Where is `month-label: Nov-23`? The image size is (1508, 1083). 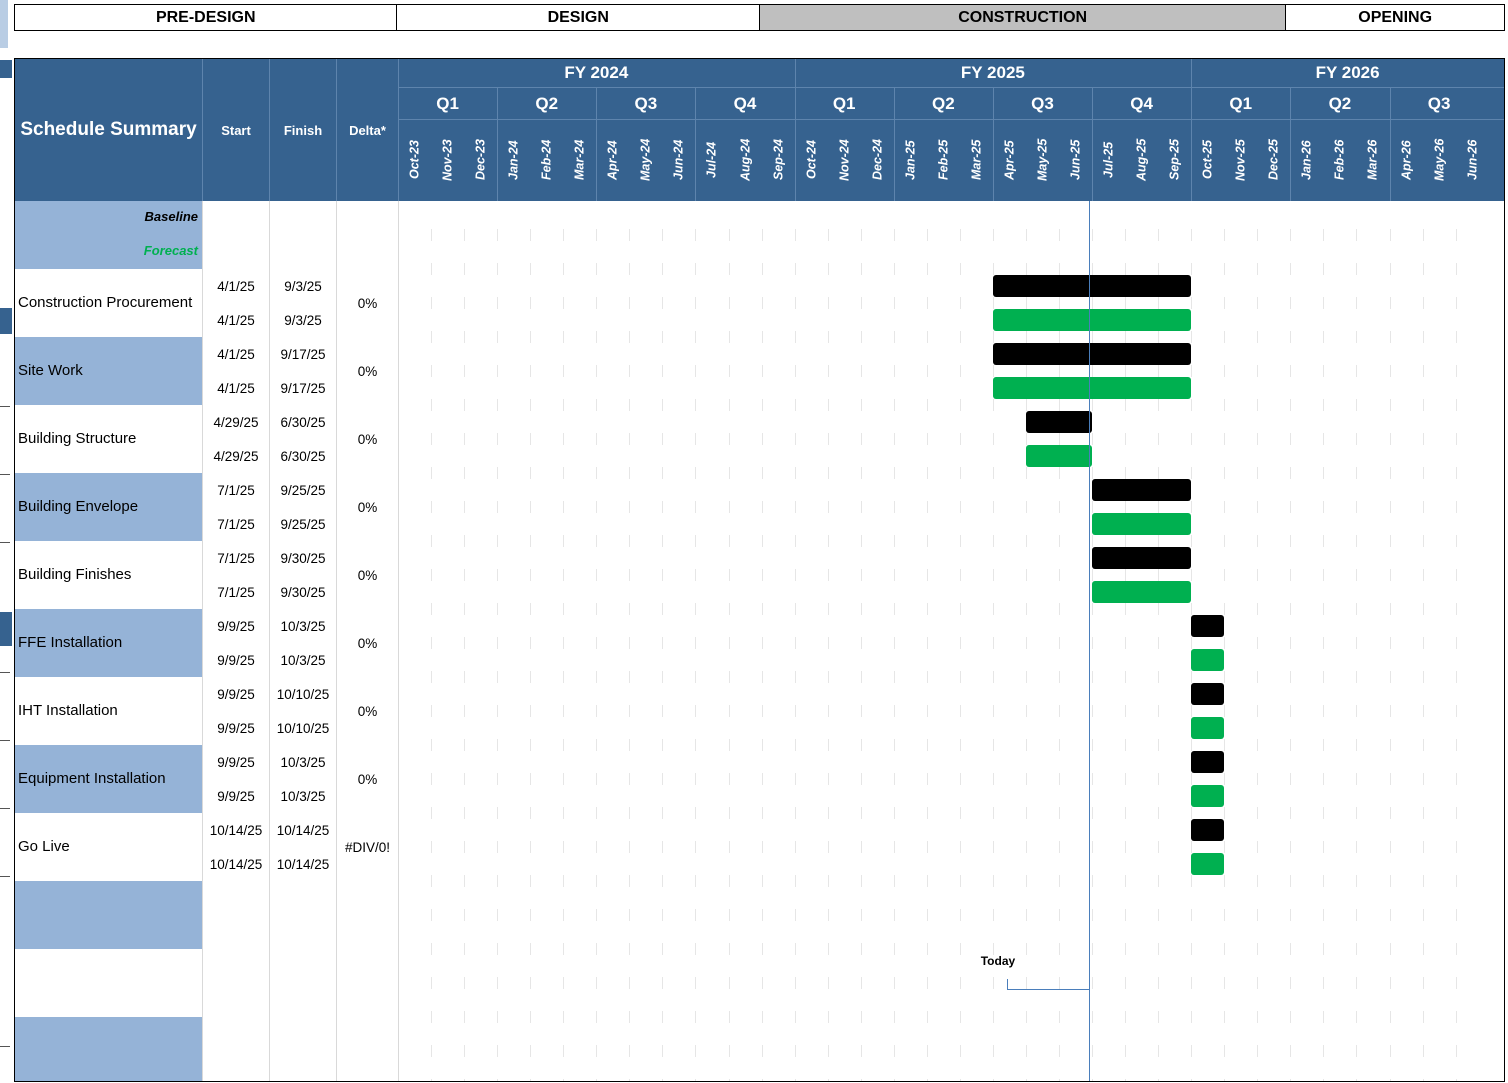
month-label: Nov-23 is located at coordinates (447, 160).